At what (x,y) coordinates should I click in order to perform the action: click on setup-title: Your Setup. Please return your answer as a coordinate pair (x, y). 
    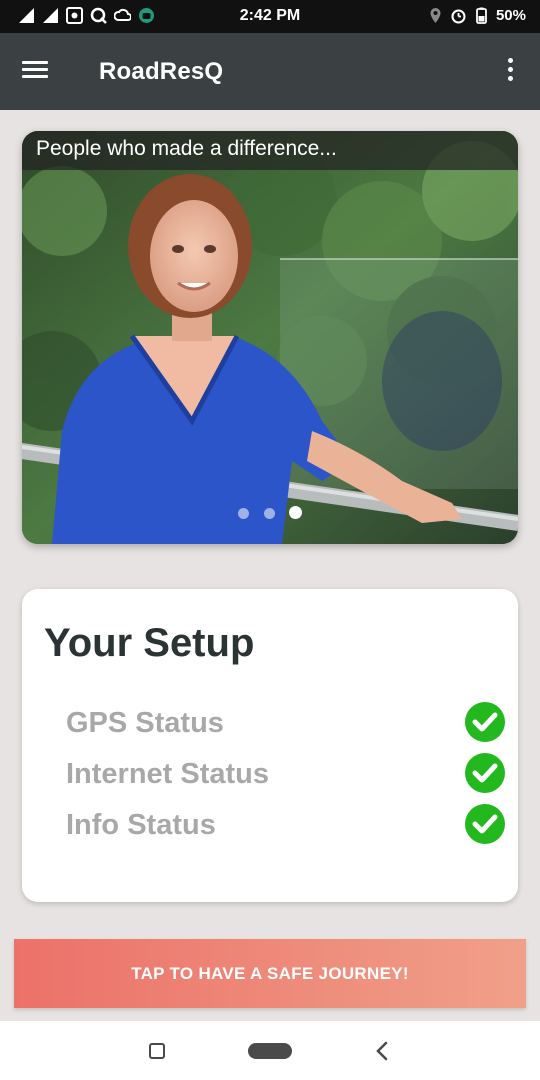
    Looking at the image, I should click on (149, 643).